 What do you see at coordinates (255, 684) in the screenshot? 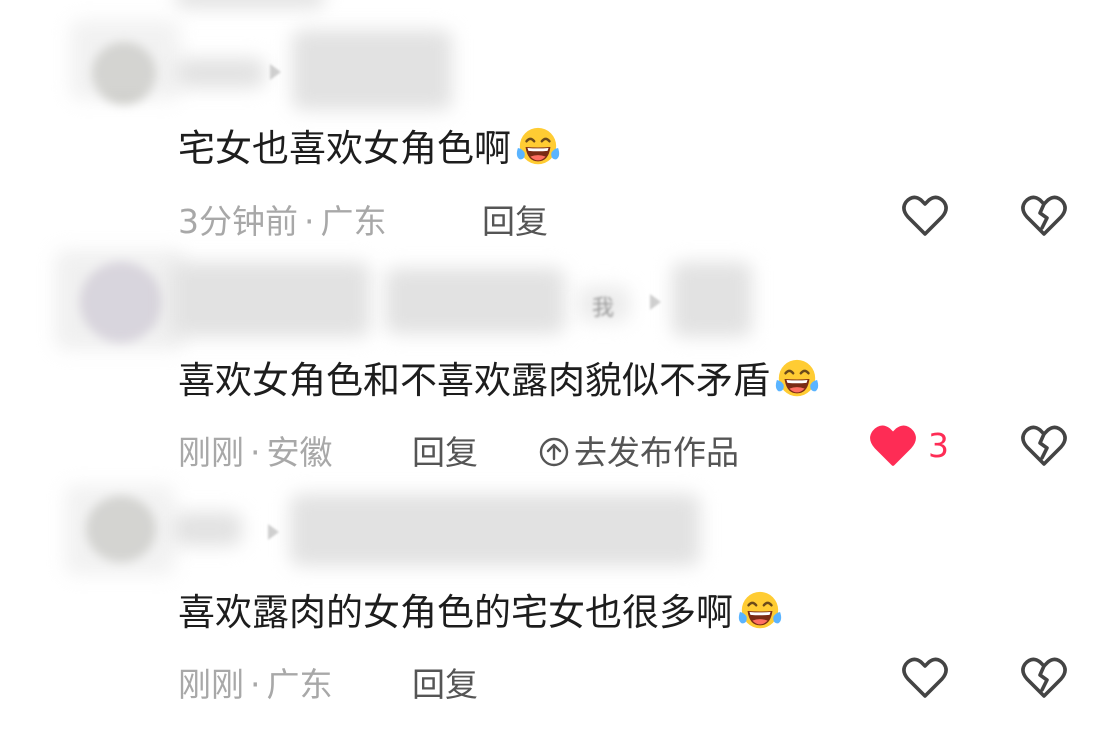
I see `comment-meta: 刚刚 · 广东` at bounding box center [255, 684].